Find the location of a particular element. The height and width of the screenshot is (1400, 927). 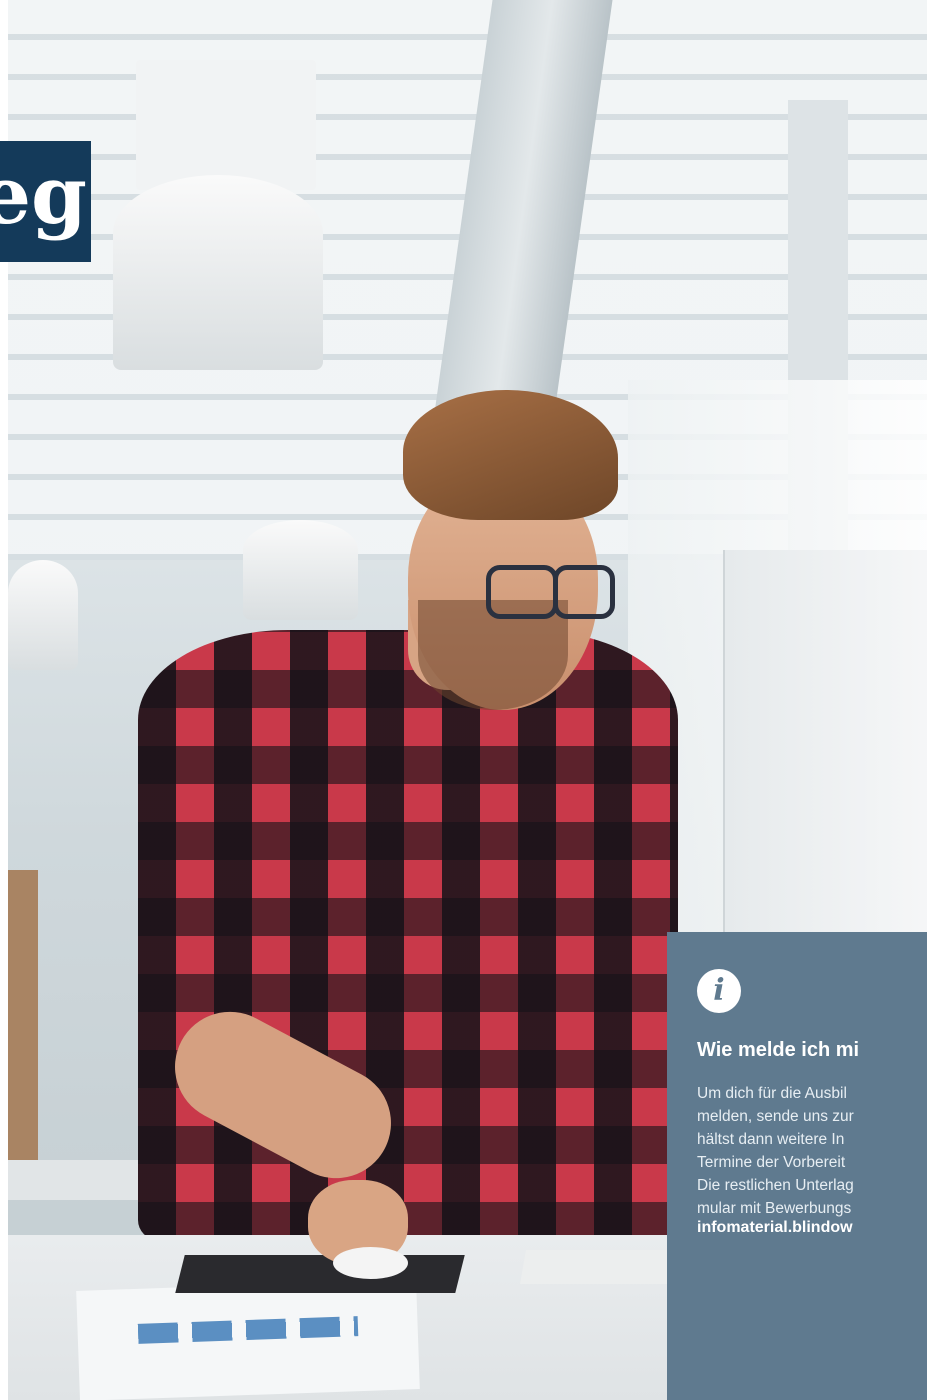

title-tab: eg is located at coordinates (45, 201).